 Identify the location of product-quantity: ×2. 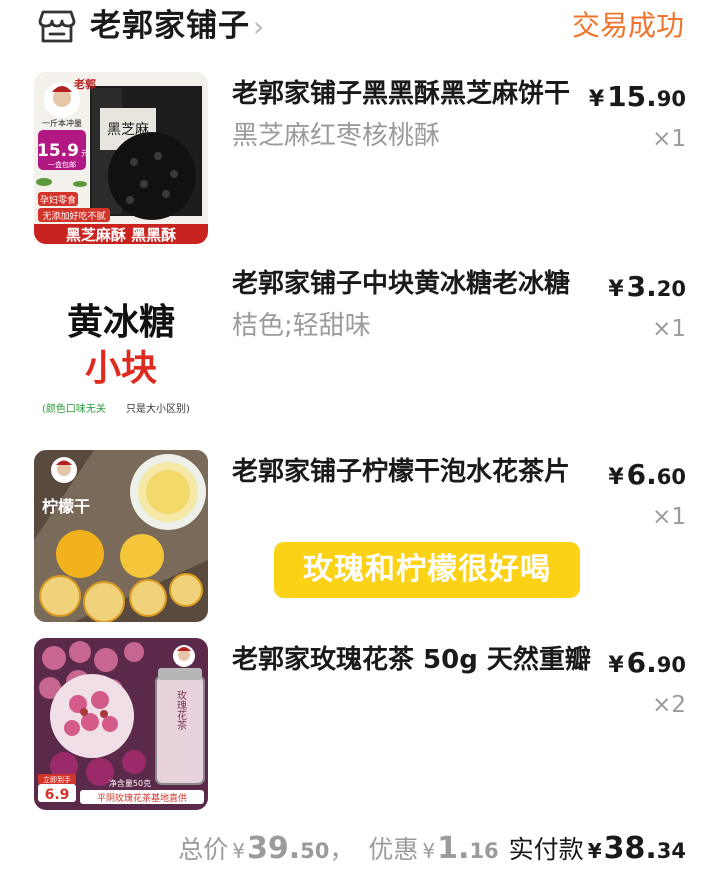
(669, 705).